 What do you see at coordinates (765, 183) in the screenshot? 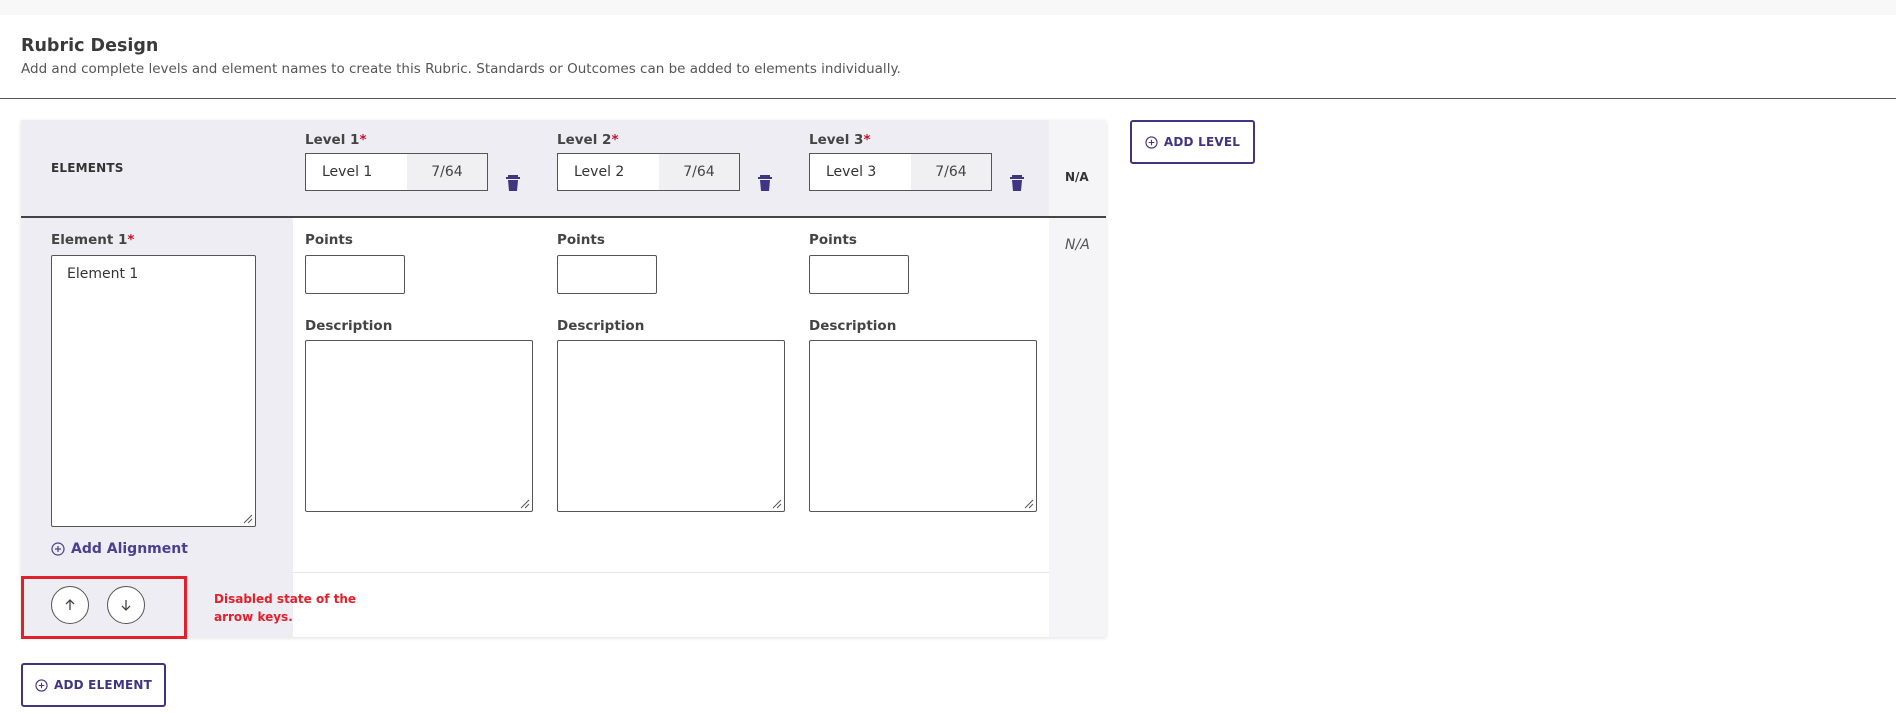
I see `delete-level-2-icon` at bounding box center [765, 183].